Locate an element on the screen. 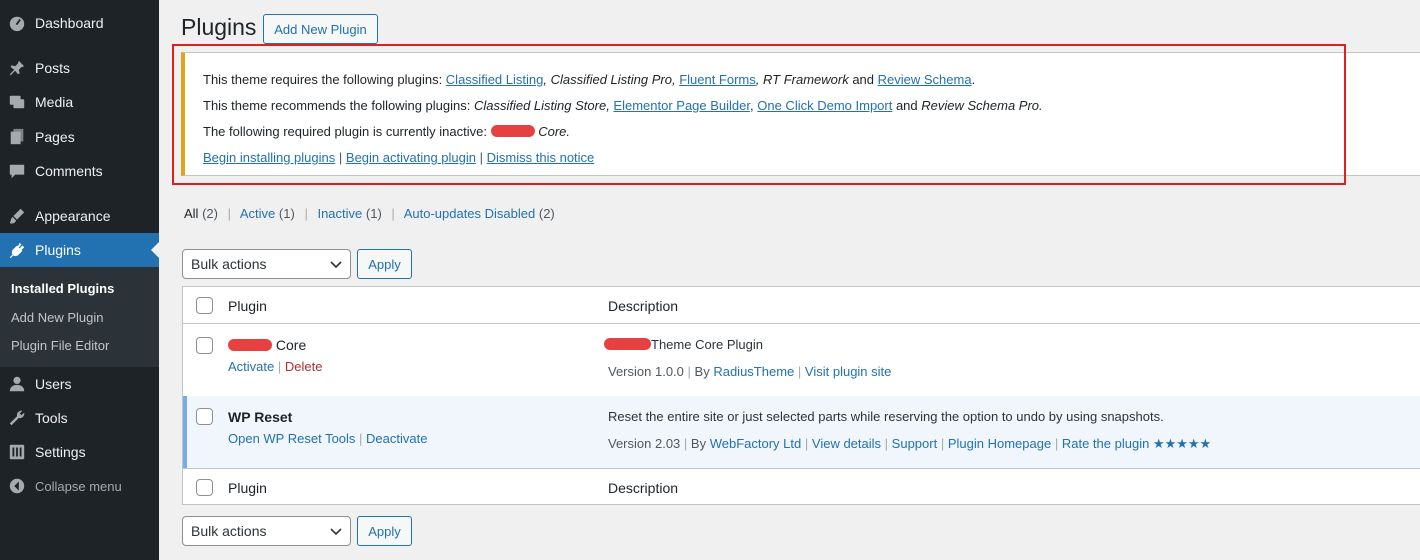 Image resolution: width=1420 pixels, height=560 pixels. filter-inactive: Inactive is located at coordinates (339, 213).